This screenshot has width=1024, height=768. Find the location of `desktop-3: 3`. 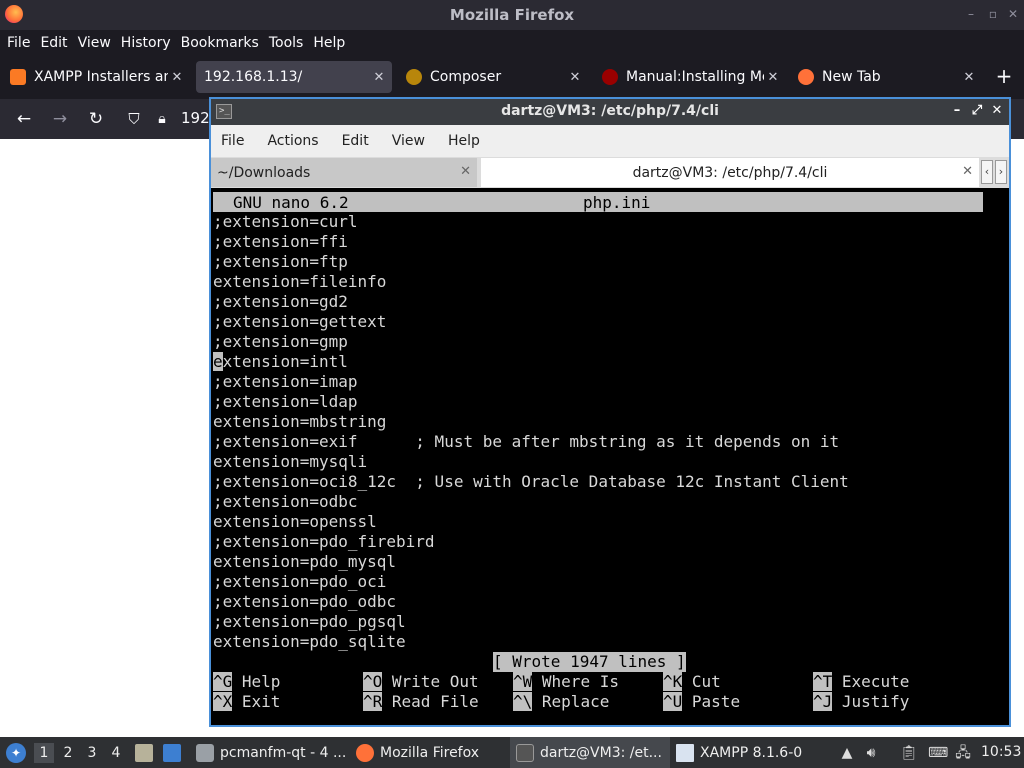

desktop-3: 3 is located at coordinates (92, 753).